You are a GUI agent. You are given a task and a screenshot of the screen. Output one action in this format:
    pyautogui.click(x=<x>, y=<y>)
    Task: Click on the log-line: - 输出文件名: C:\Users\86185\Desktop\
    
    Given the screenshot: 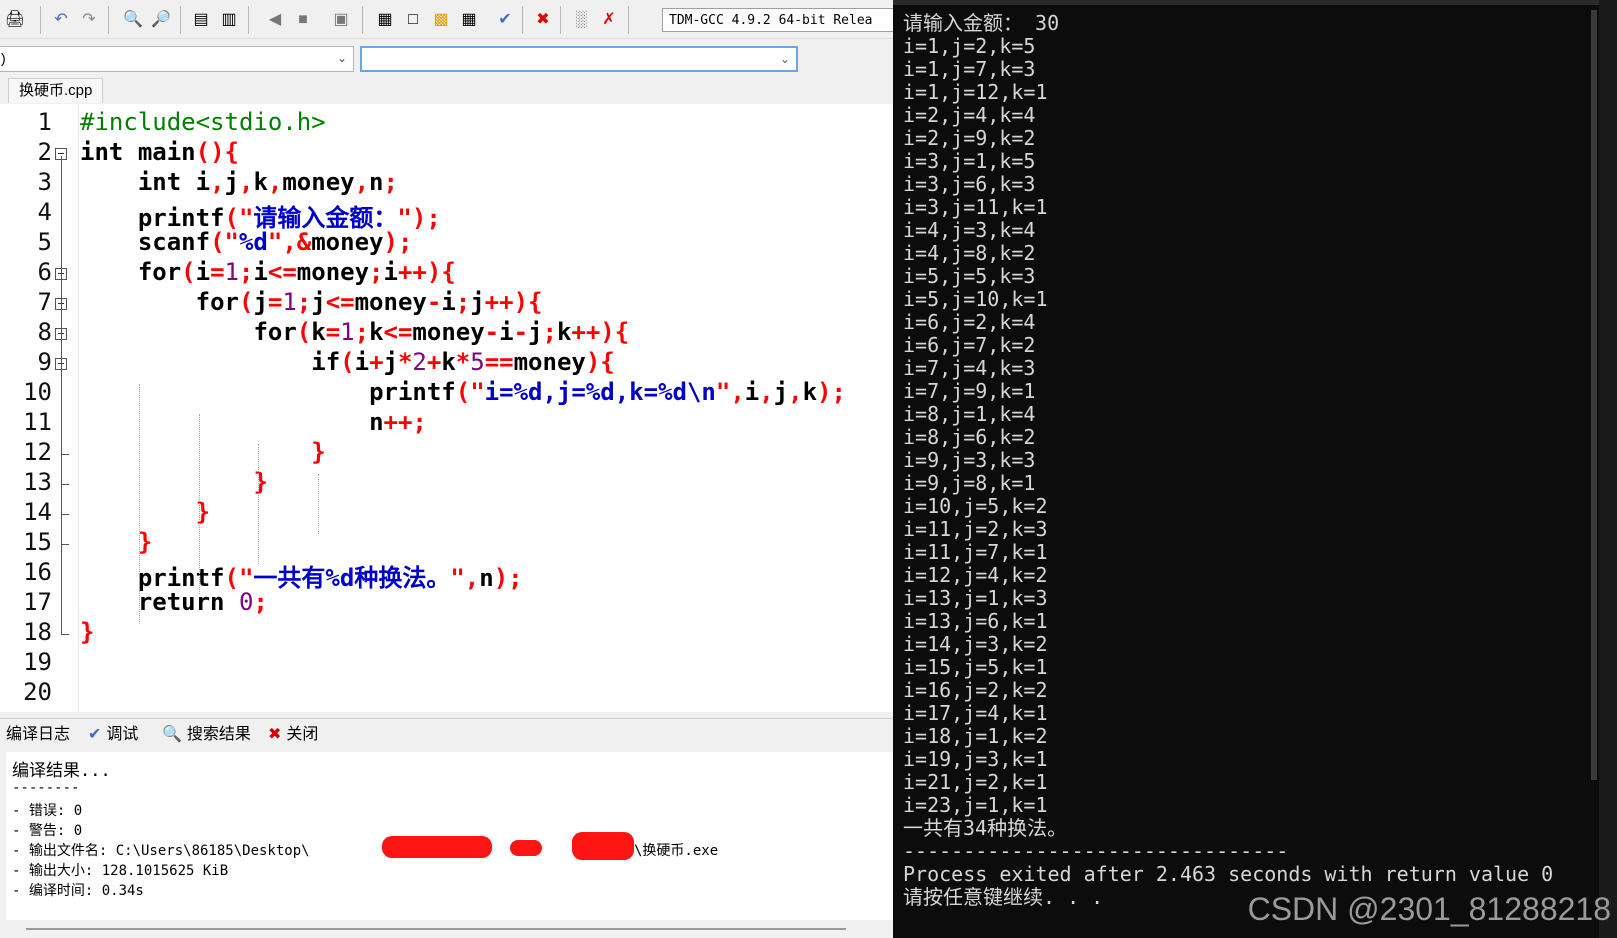 What is the action you would take?
    pyautogui.click(x=161, y=851)
    